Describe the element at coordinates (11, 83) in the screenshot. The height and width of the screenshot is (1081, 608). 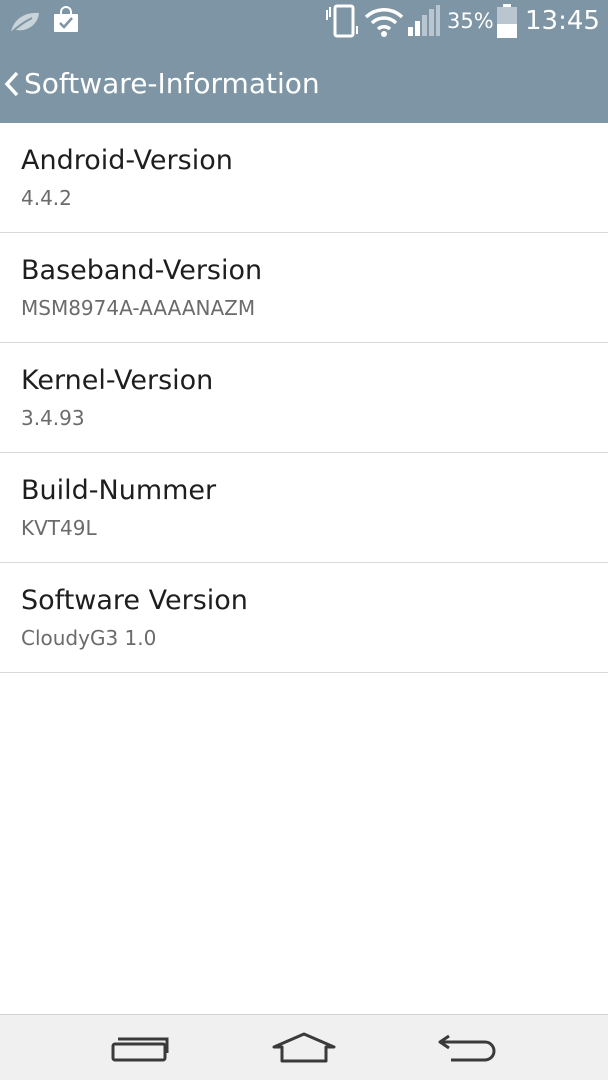
I see `chevron-left-icon` at that location.